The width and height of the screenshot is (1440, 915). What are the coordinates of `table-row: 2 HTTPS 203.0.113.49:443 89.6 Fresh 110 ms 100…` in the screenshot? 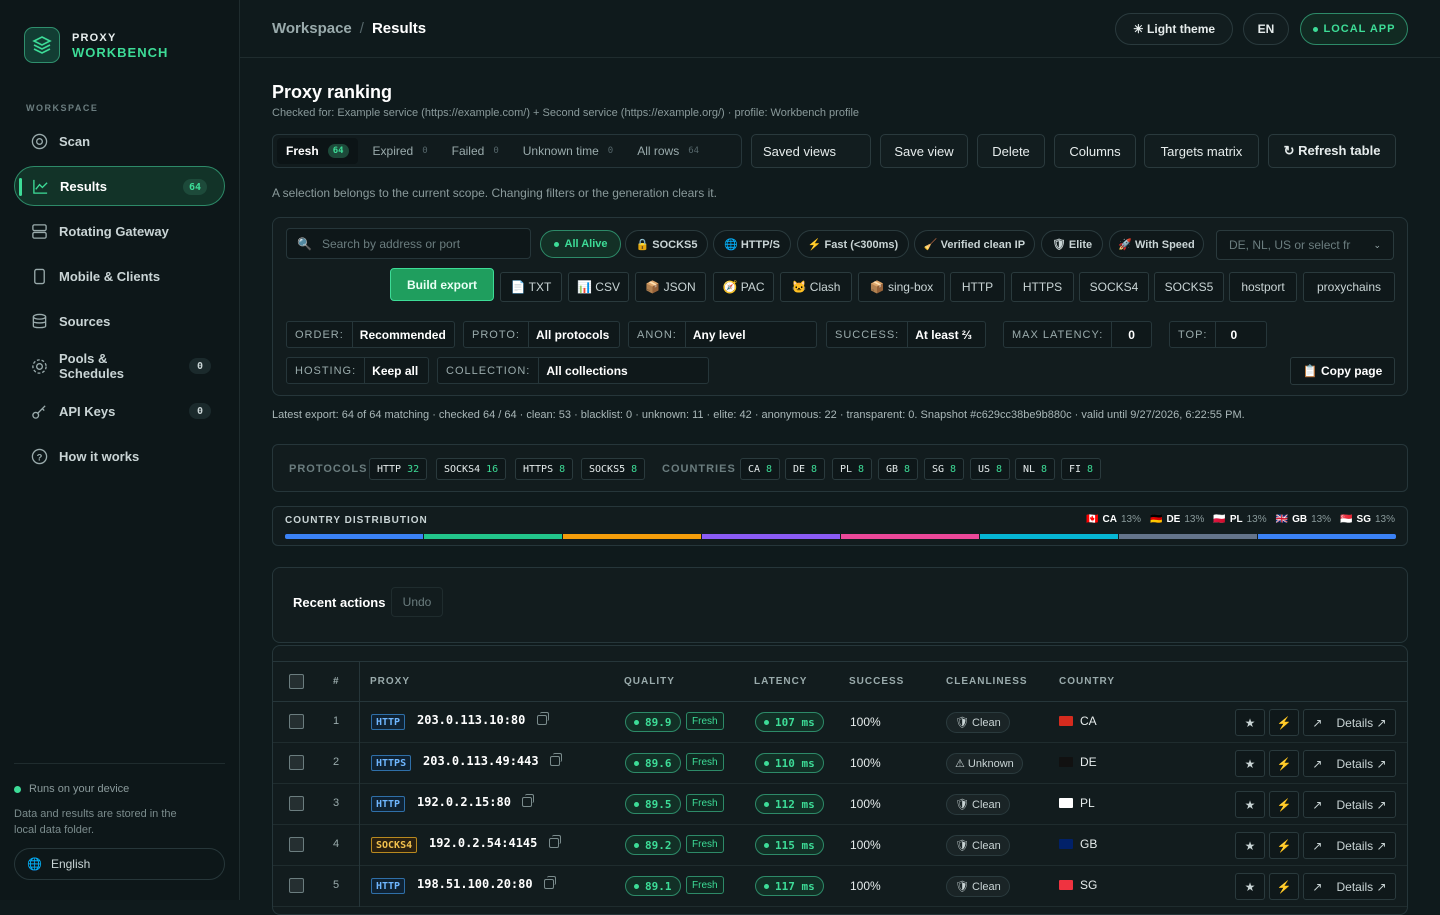 It's located at (840, 763).